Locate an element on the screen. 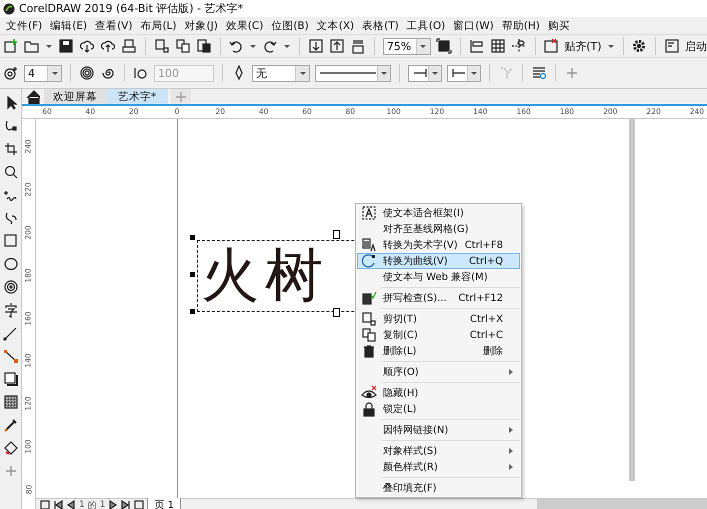 Image resolution: width=707 pixels, height=509 pixels. cloud-upload-icon is located at coordinates (108, 46).